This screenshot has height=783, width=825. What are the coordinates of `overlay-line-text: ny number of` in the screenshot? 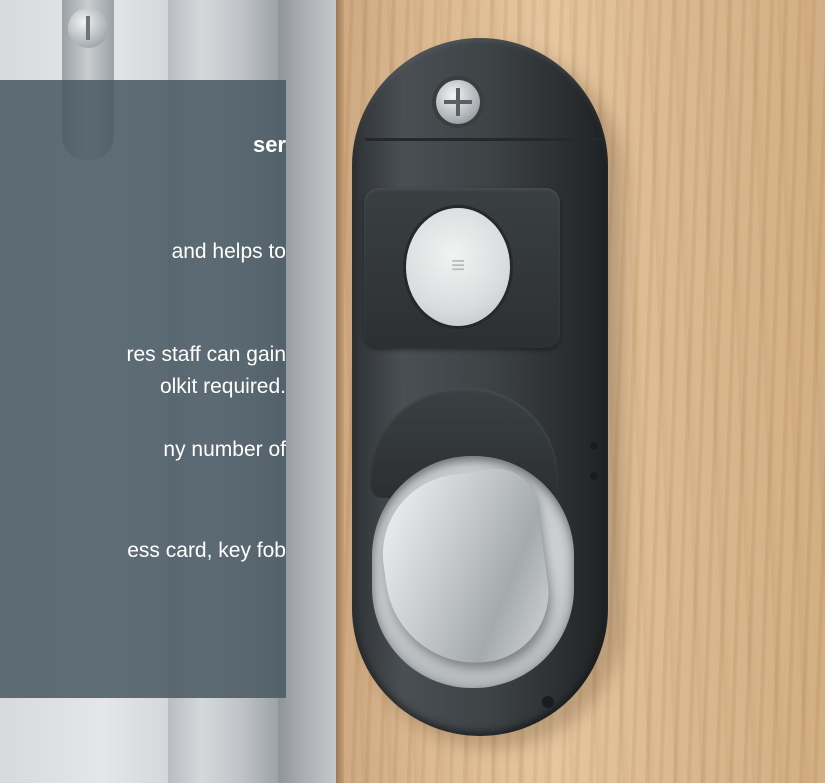 It's located at (224, 449).